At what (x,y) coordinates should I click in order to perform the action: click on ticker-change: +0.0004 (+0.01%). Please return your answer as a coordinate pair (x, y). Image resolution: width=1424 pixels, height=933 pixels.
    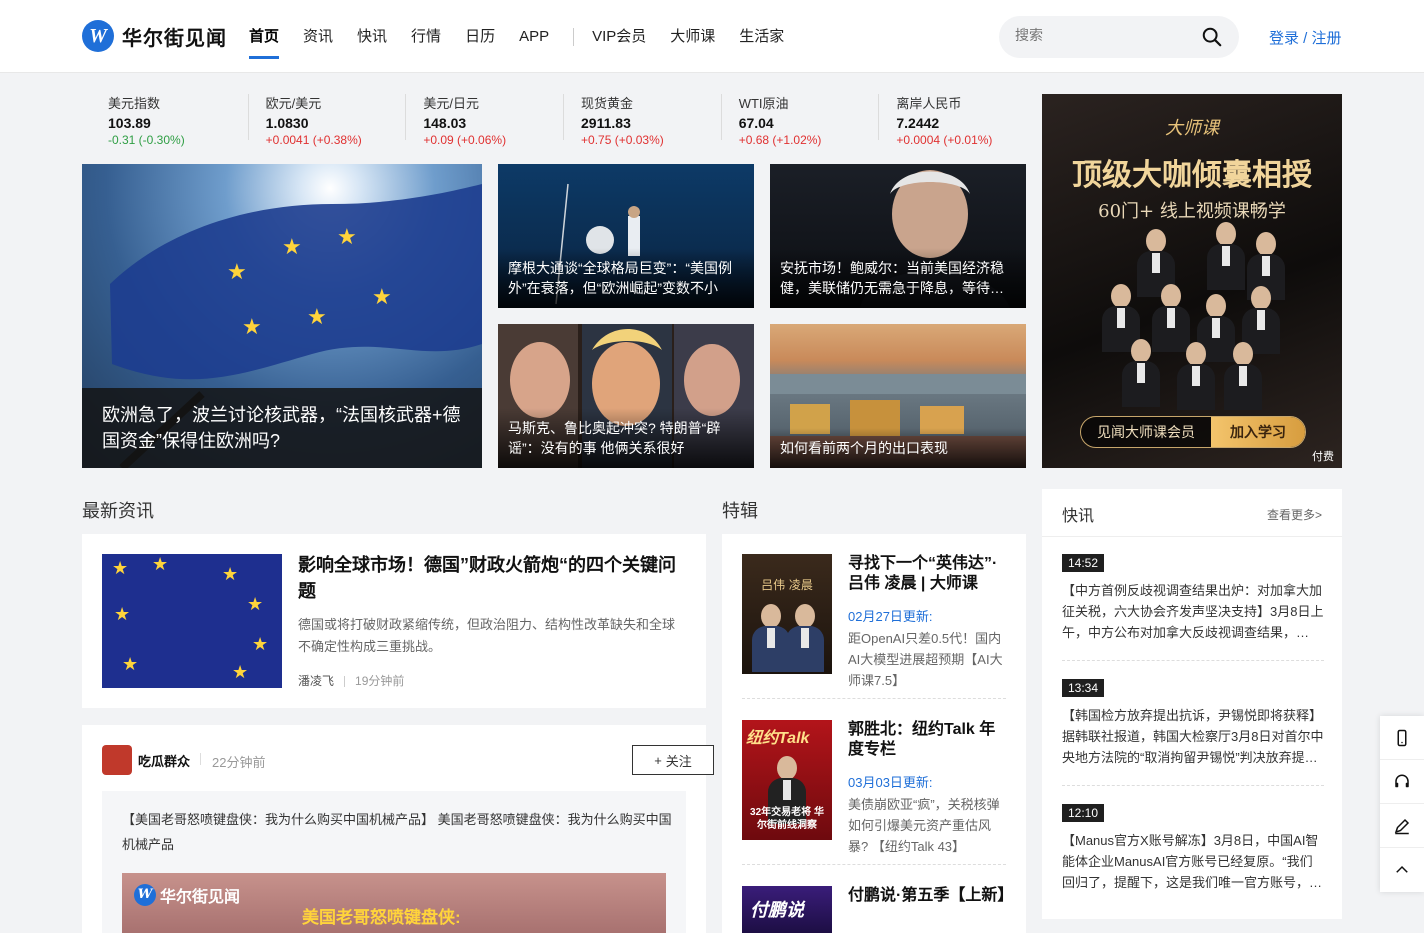
    Looking at the image, I should click on (944, 140).